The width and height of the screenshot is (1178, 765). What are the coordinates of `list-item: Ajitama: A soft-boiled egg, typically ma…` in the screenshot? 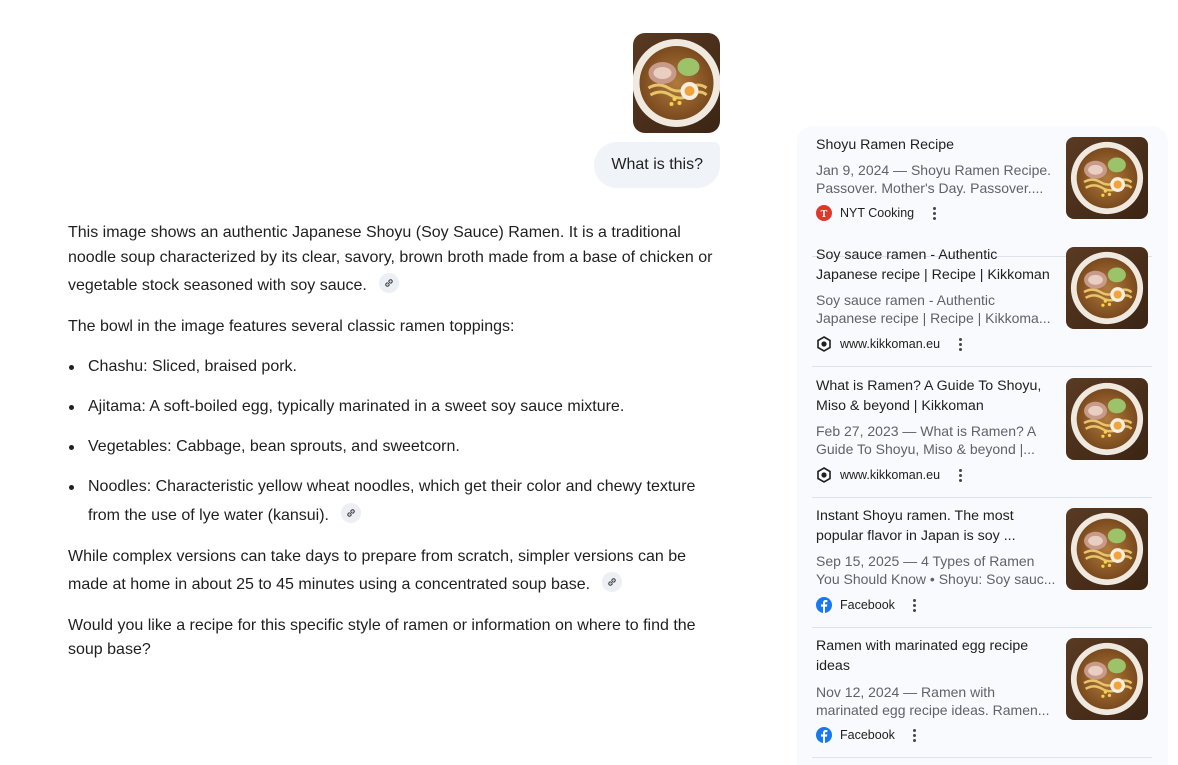 It's located at (398, 407).